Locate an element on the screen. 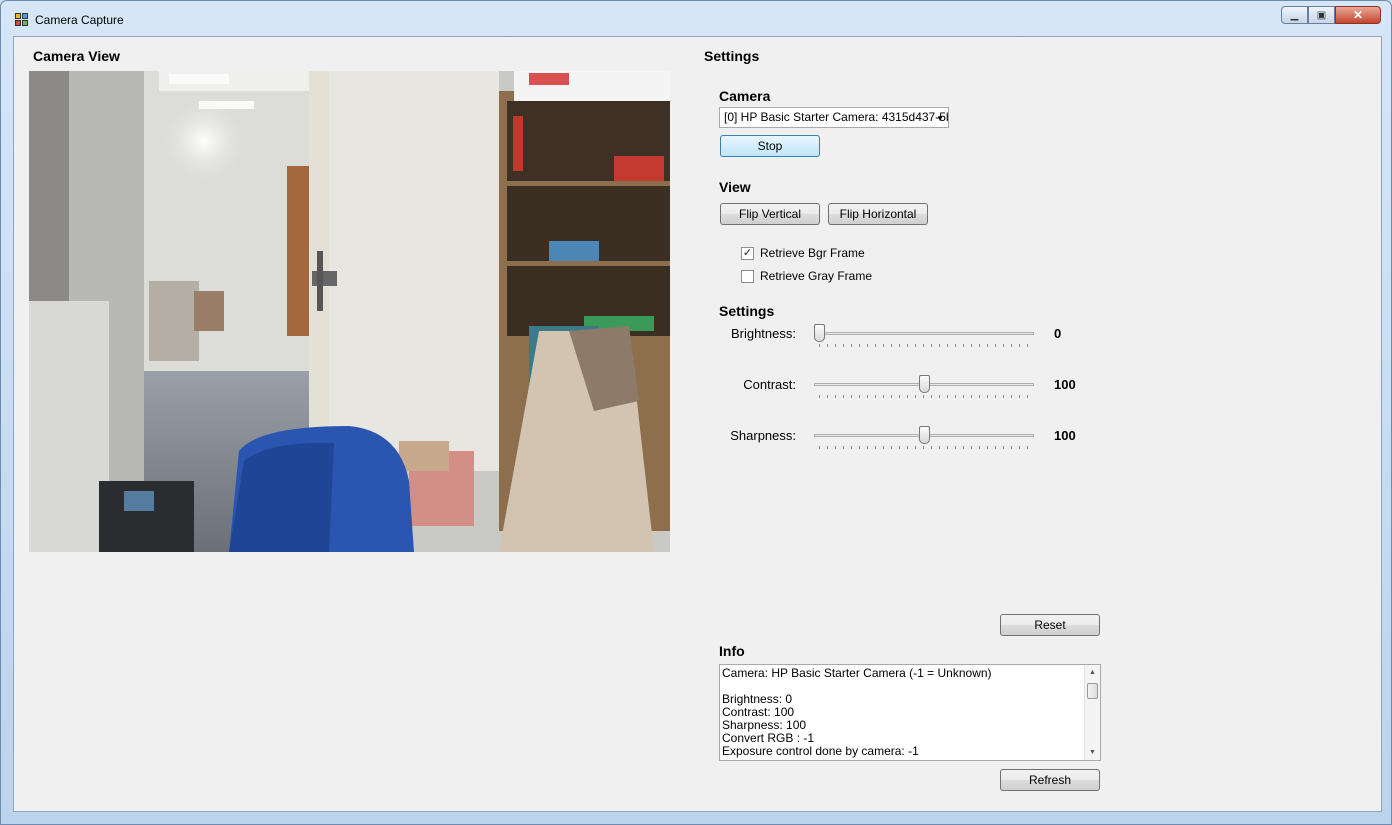  checkbox-unchecked-icon is located at coordinates (747, 276).